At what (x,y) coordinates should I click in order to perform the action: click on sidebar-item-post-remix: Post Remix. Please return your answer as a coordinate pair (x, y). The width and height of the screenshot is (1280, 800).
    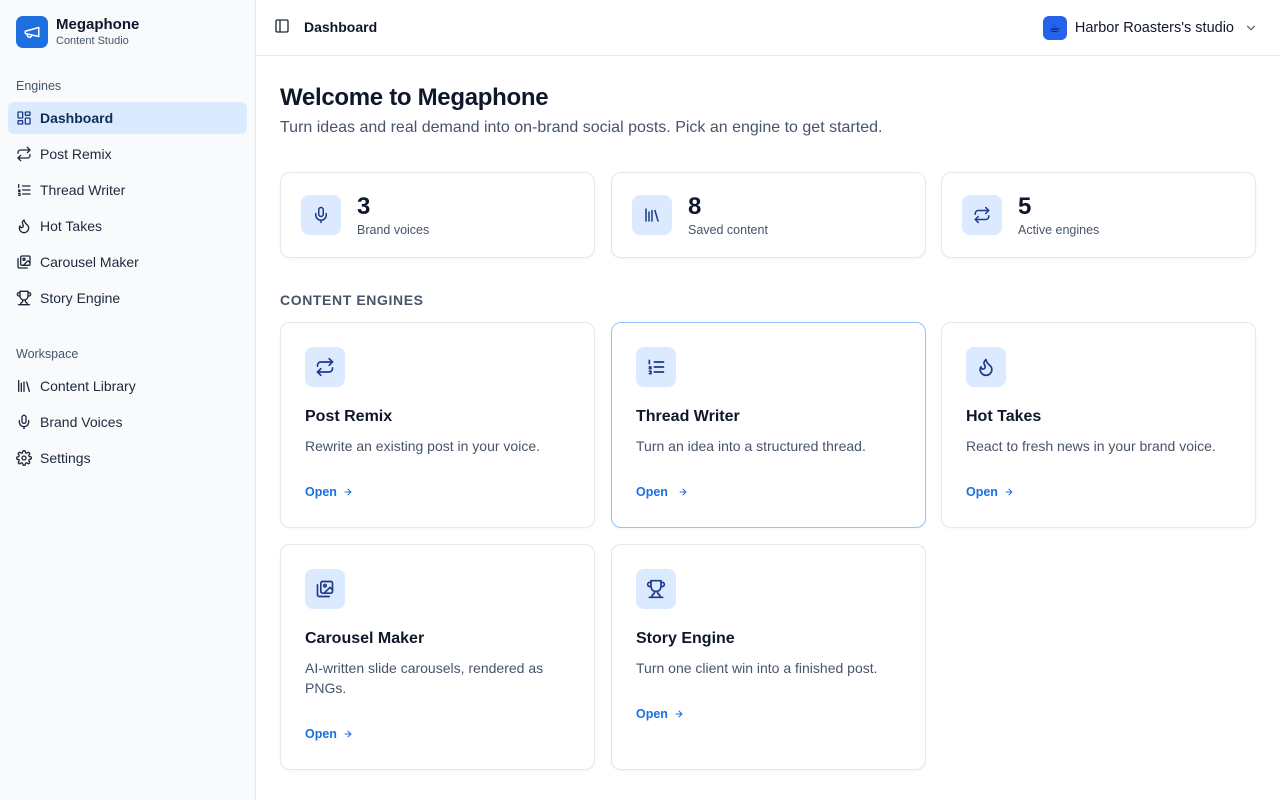
    Looking at the image, I should click on (127, 154).